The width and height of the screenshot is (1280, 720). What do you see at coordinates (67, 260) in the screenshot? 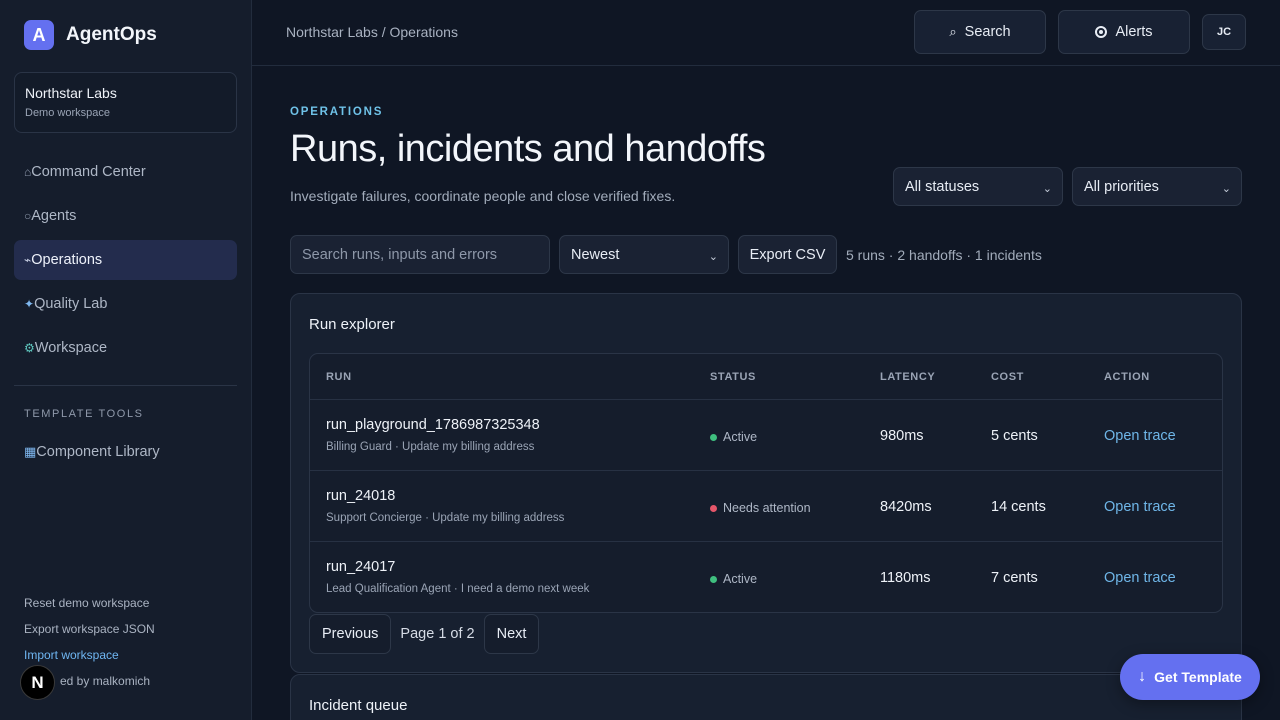
I see `sidebar-item-label: Operations` at bounding box center [67, 260].